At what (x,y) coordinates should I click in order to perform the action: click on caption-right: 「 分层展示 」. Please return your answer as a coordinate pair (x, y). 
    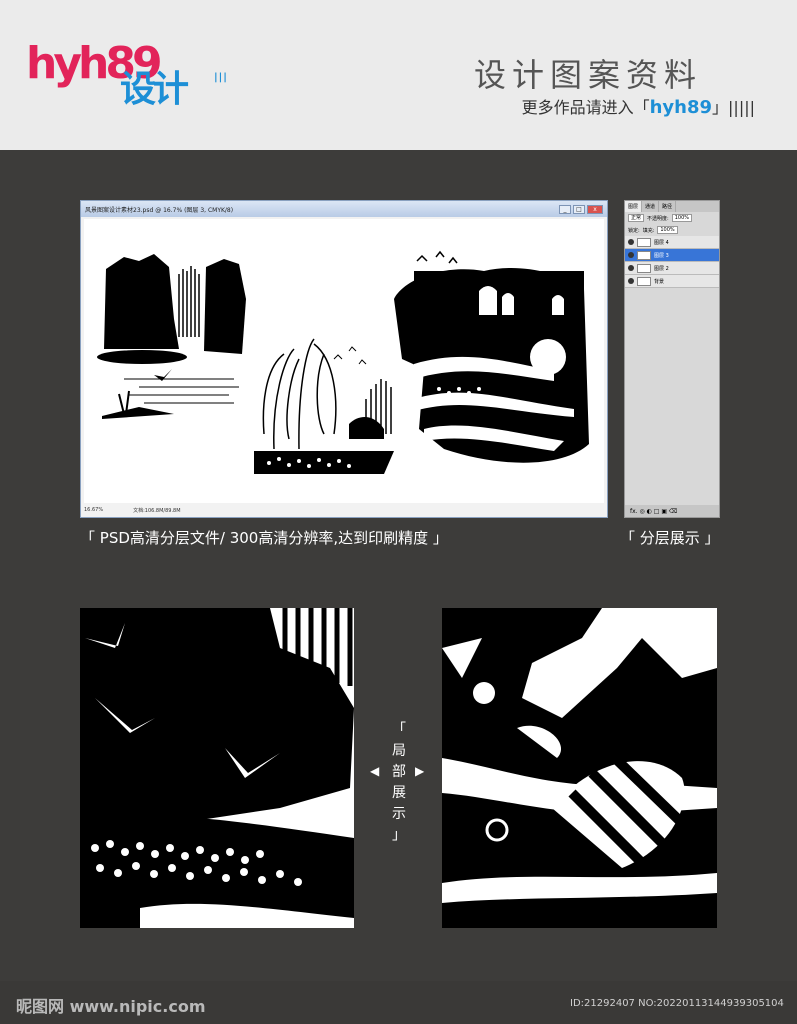
    Looking at the image, I should click on (670, 538).